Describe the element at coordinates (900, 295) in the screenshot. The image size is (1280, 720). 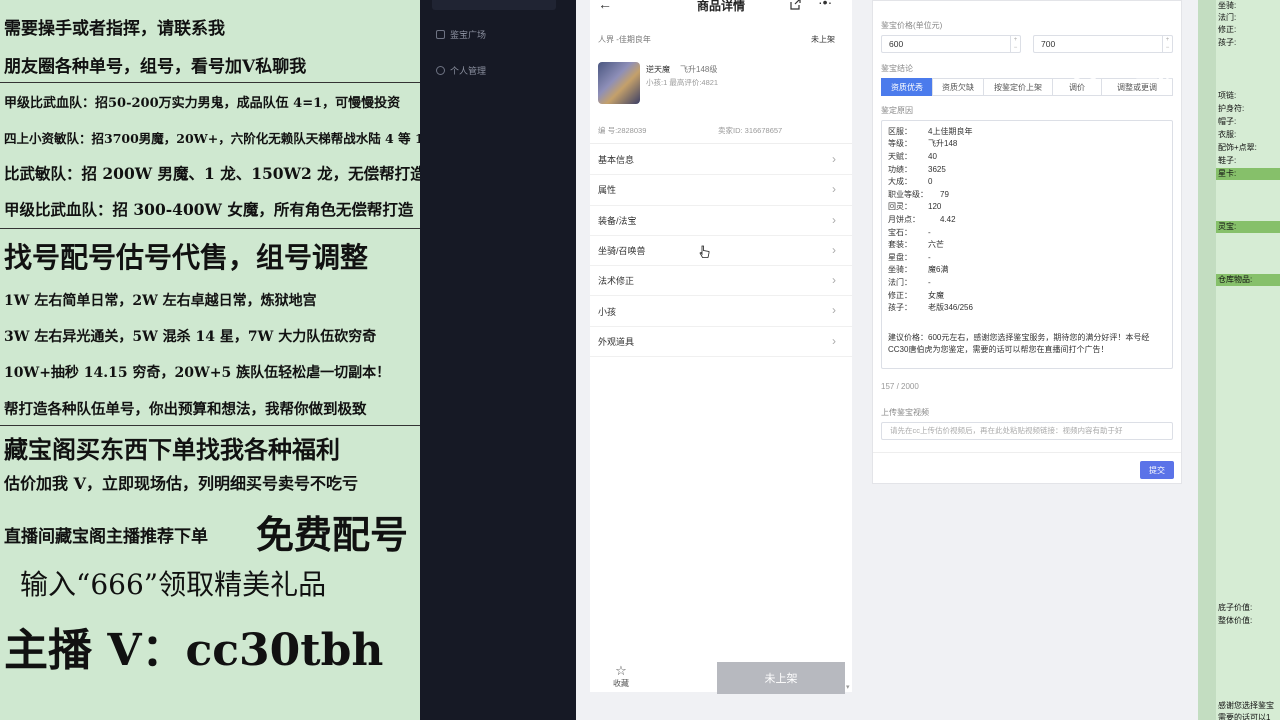
I see `detail-key: 修正：` at that location.